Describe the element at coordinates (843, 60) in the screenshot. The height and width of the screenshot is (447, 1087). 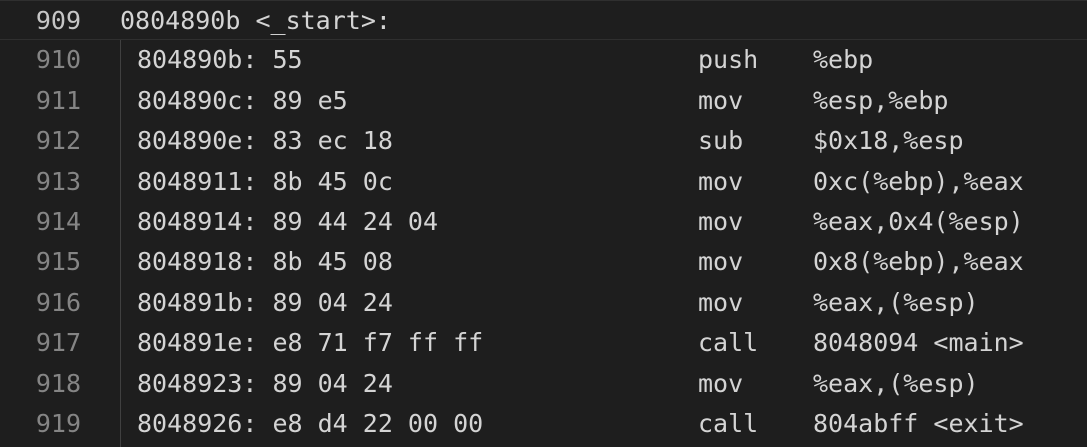
I see `operands: %ebp` at that location.